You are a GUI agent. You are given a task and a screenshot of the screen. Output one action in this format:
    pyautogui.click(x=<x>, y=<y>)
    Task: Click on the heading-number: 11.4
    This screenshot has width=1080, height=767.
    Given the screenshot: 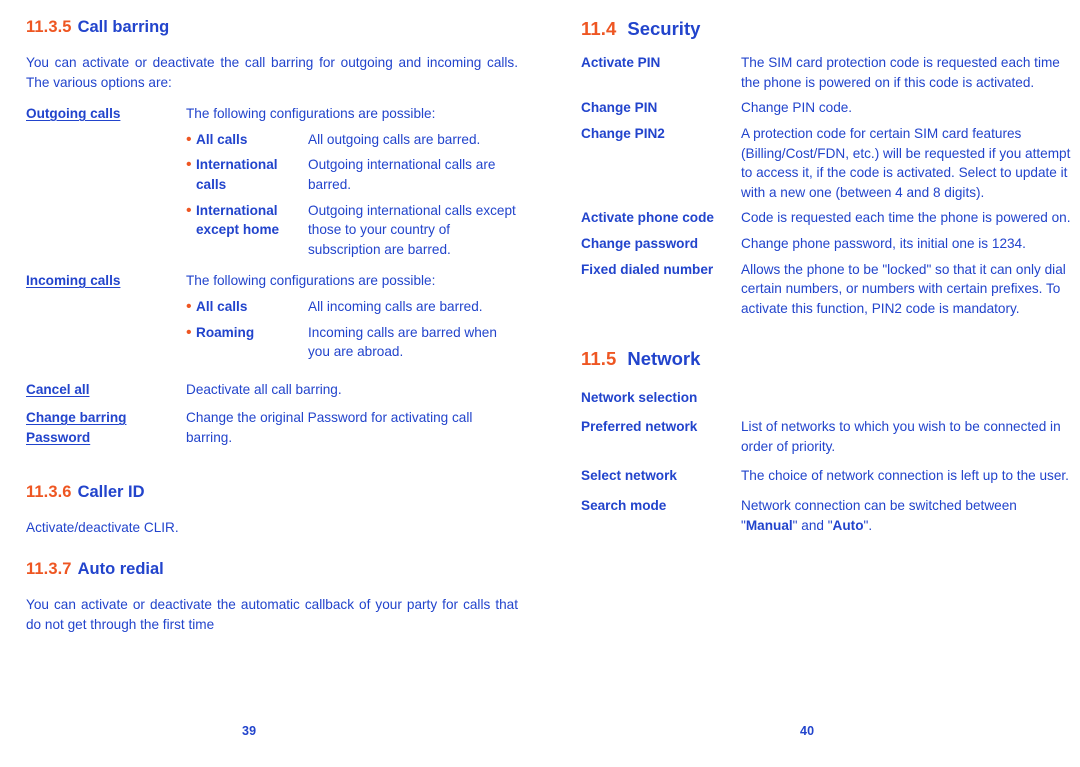 What is the action you would take?
    pyautogui.click(x=599, y=28)
    